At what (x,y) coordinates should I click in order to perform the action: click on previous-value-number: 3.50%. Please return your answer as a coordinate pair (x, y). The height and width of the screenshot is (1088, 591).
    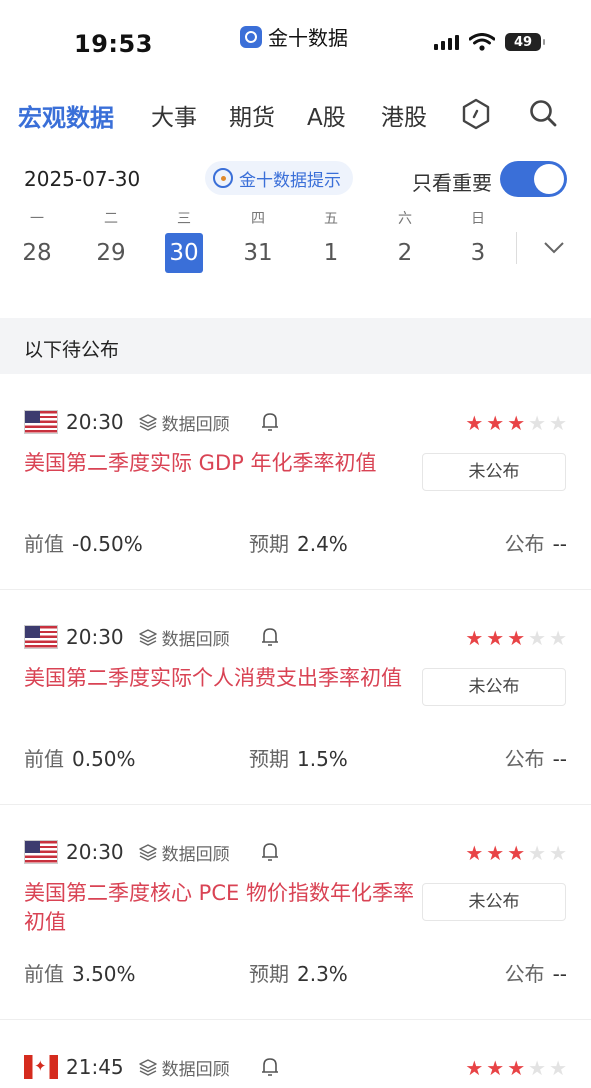
    Looking at the image, I should click on (104, 974).